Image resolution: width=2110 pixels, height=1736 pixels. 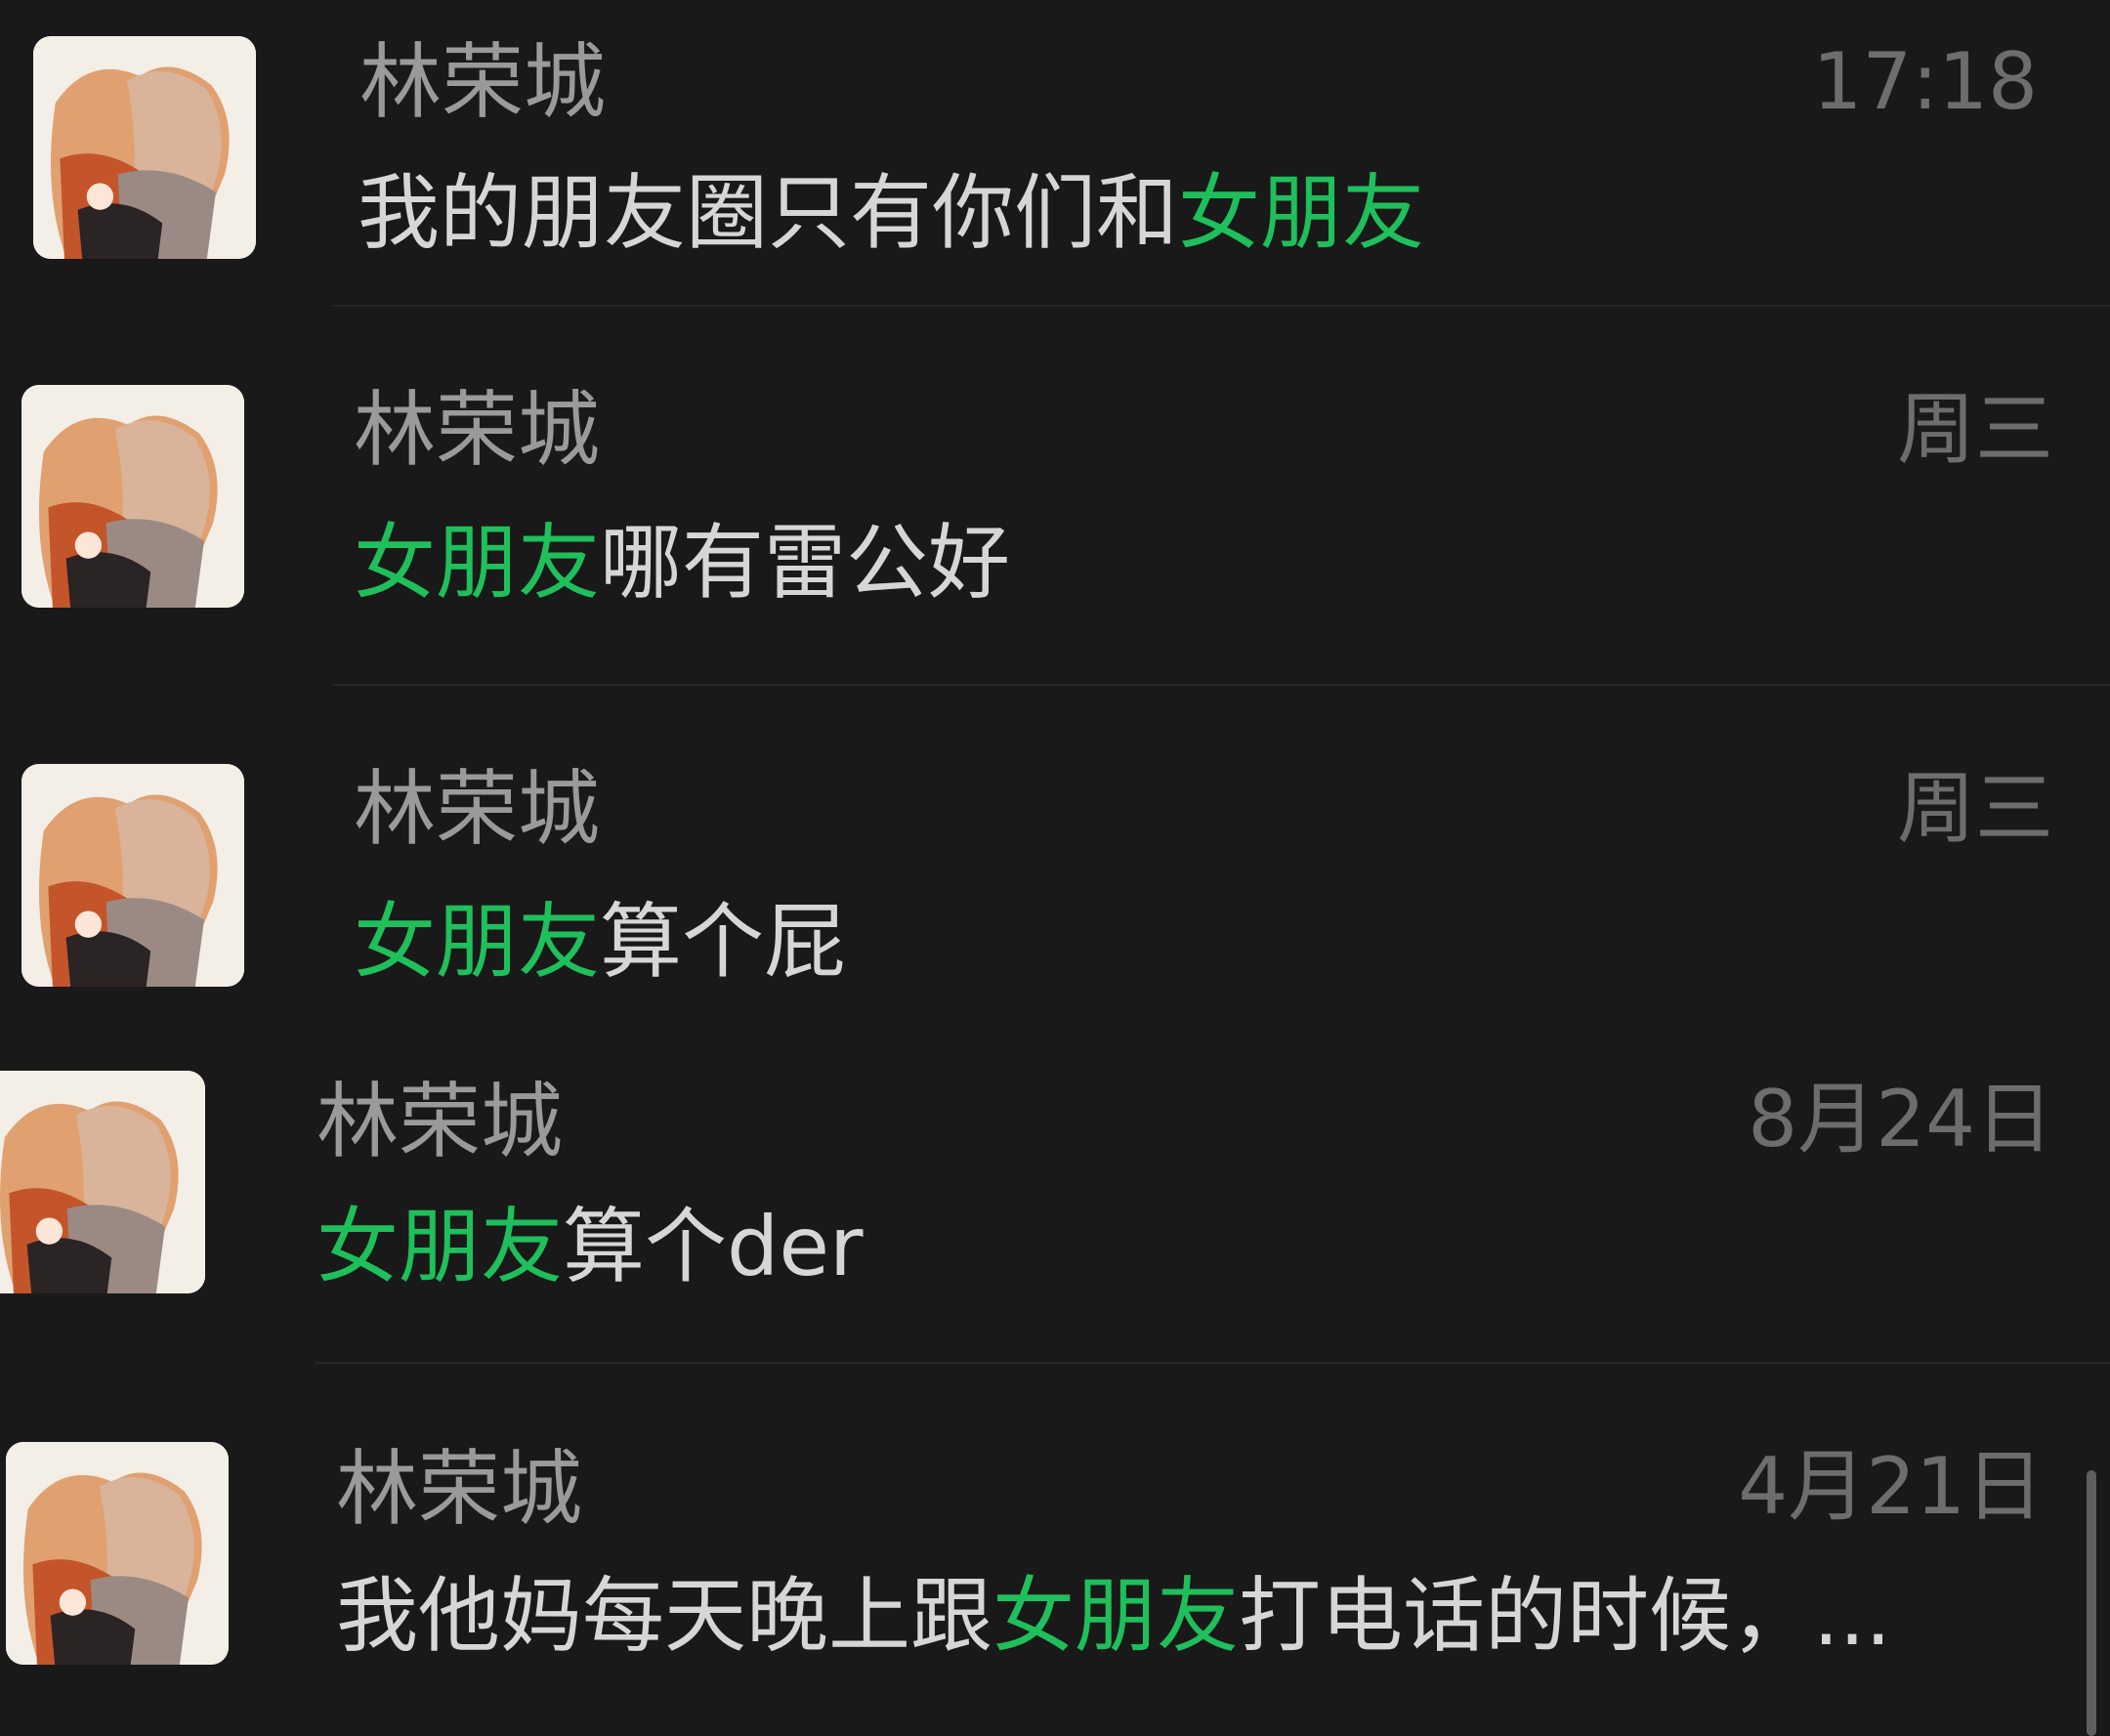 What do you see at coordinates (1900, 1119) in the screenshot?
I see `message-time: 8月24日` at bounding box center [1900, 1119].